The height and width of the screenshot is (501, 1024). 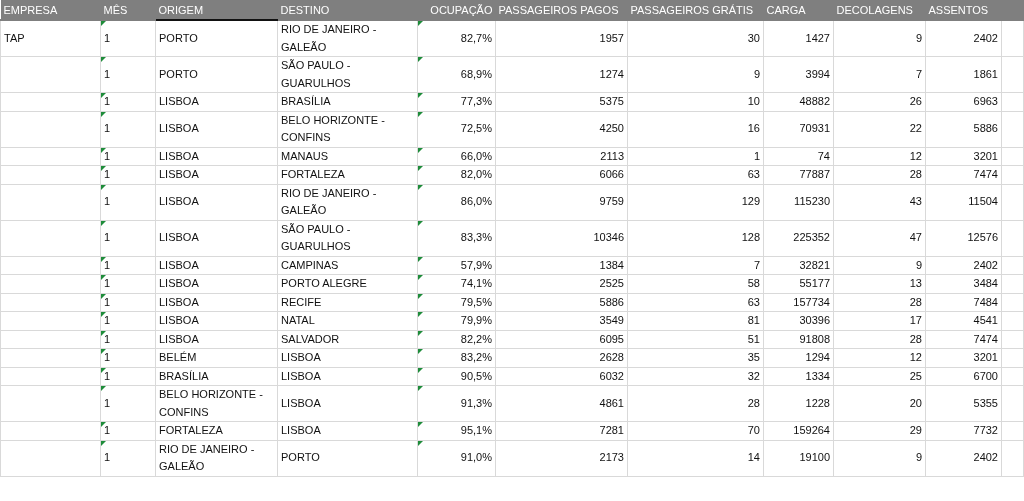 I want to click on table-cell-text: SALVADOR, so click(x=310, y=339).